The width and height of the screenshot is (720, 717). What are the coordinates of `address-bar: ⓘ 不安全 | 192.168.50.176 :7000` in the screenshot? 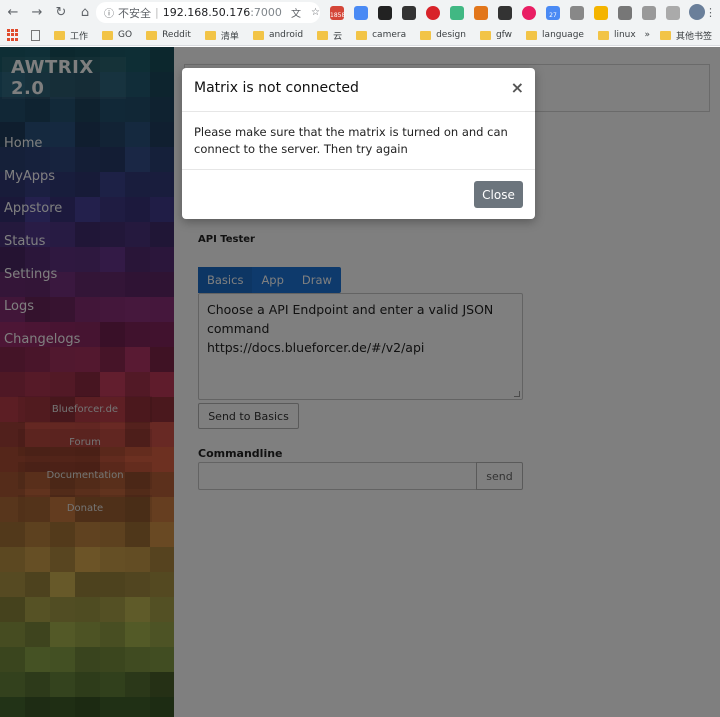 It's located at (208, 12).